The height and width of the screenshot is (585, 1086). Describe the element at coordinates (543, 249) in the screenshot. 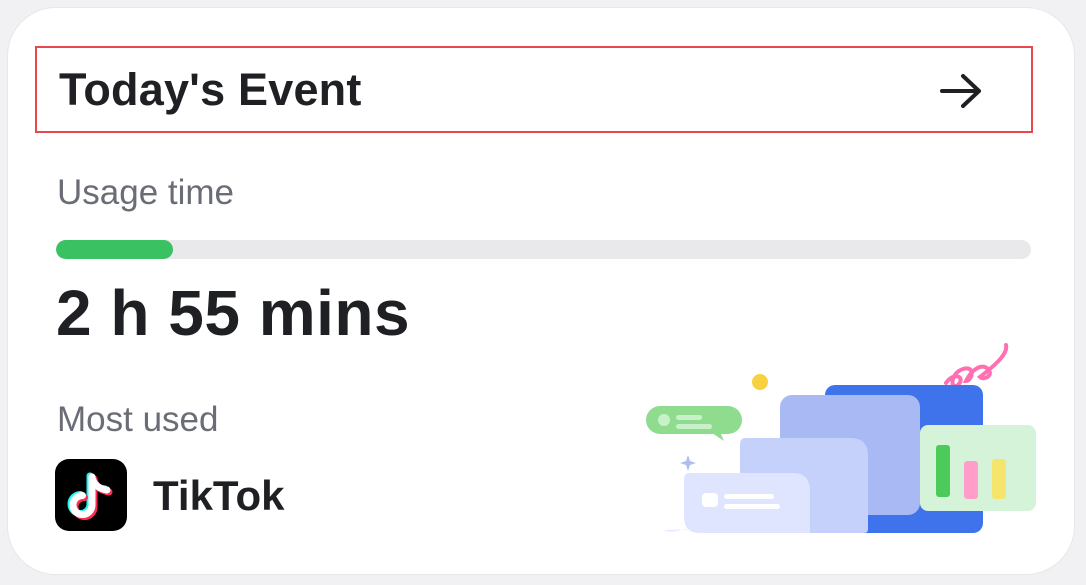

I see `usage-progress-bar` at that location.